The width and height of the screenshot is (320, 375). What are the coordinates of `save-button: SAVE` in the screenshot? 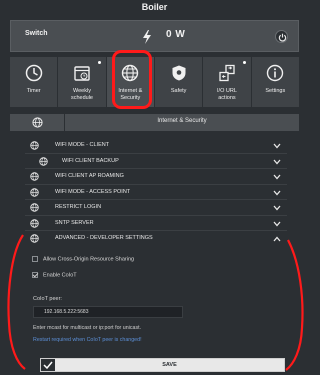 It's located at (162, 365).